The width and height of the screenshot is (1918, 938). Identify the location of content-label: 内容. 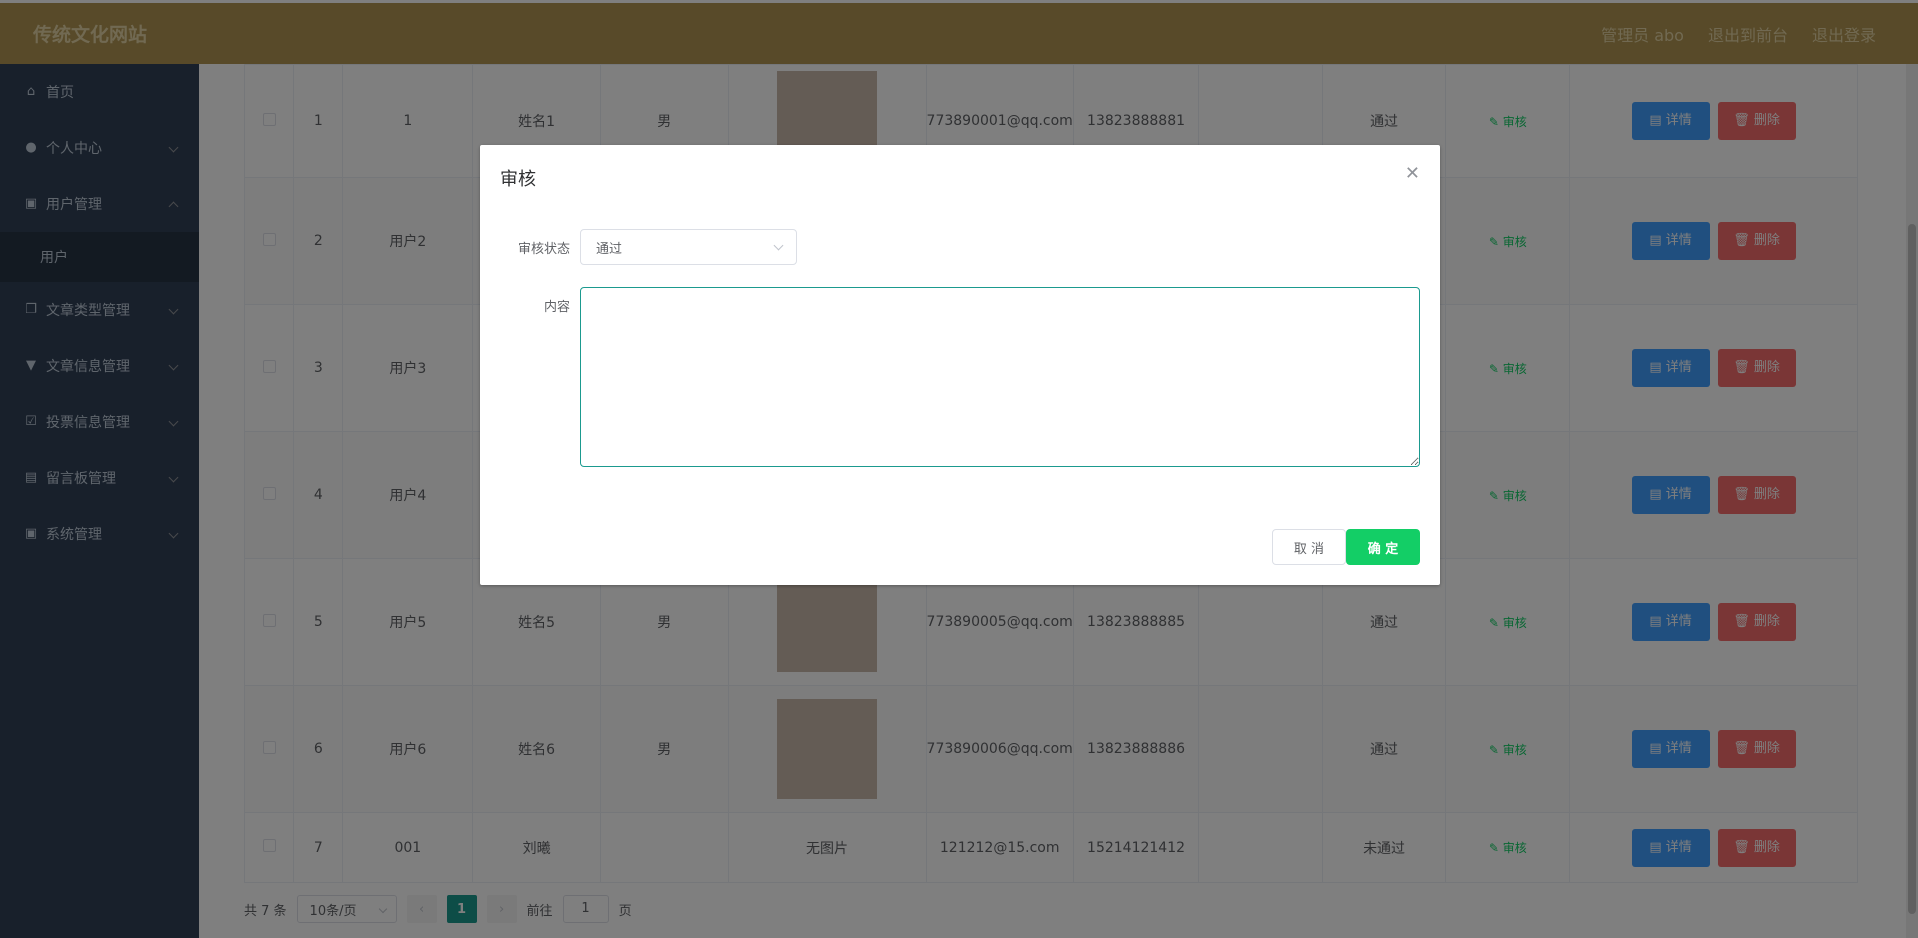
(556, 307).